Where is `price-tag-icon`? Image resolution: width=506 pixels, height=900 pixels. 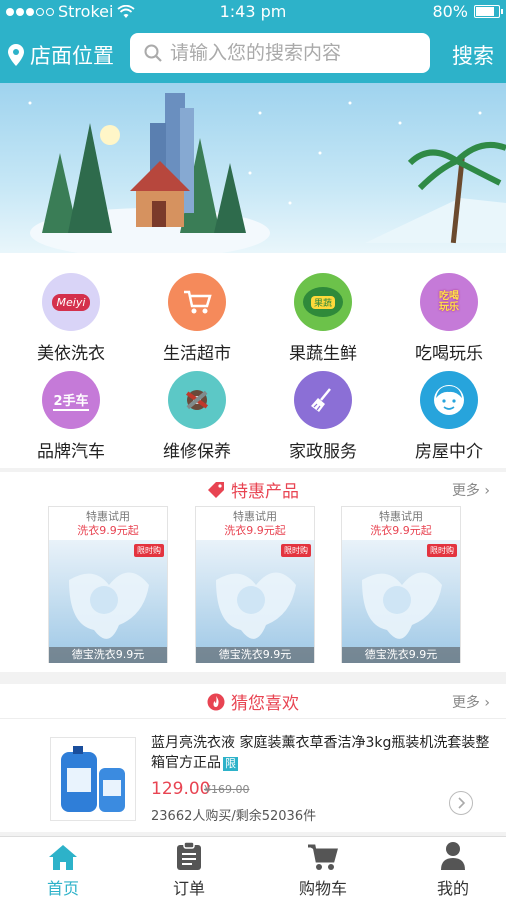 price-tag-icon is located at coordinates (216, 489).